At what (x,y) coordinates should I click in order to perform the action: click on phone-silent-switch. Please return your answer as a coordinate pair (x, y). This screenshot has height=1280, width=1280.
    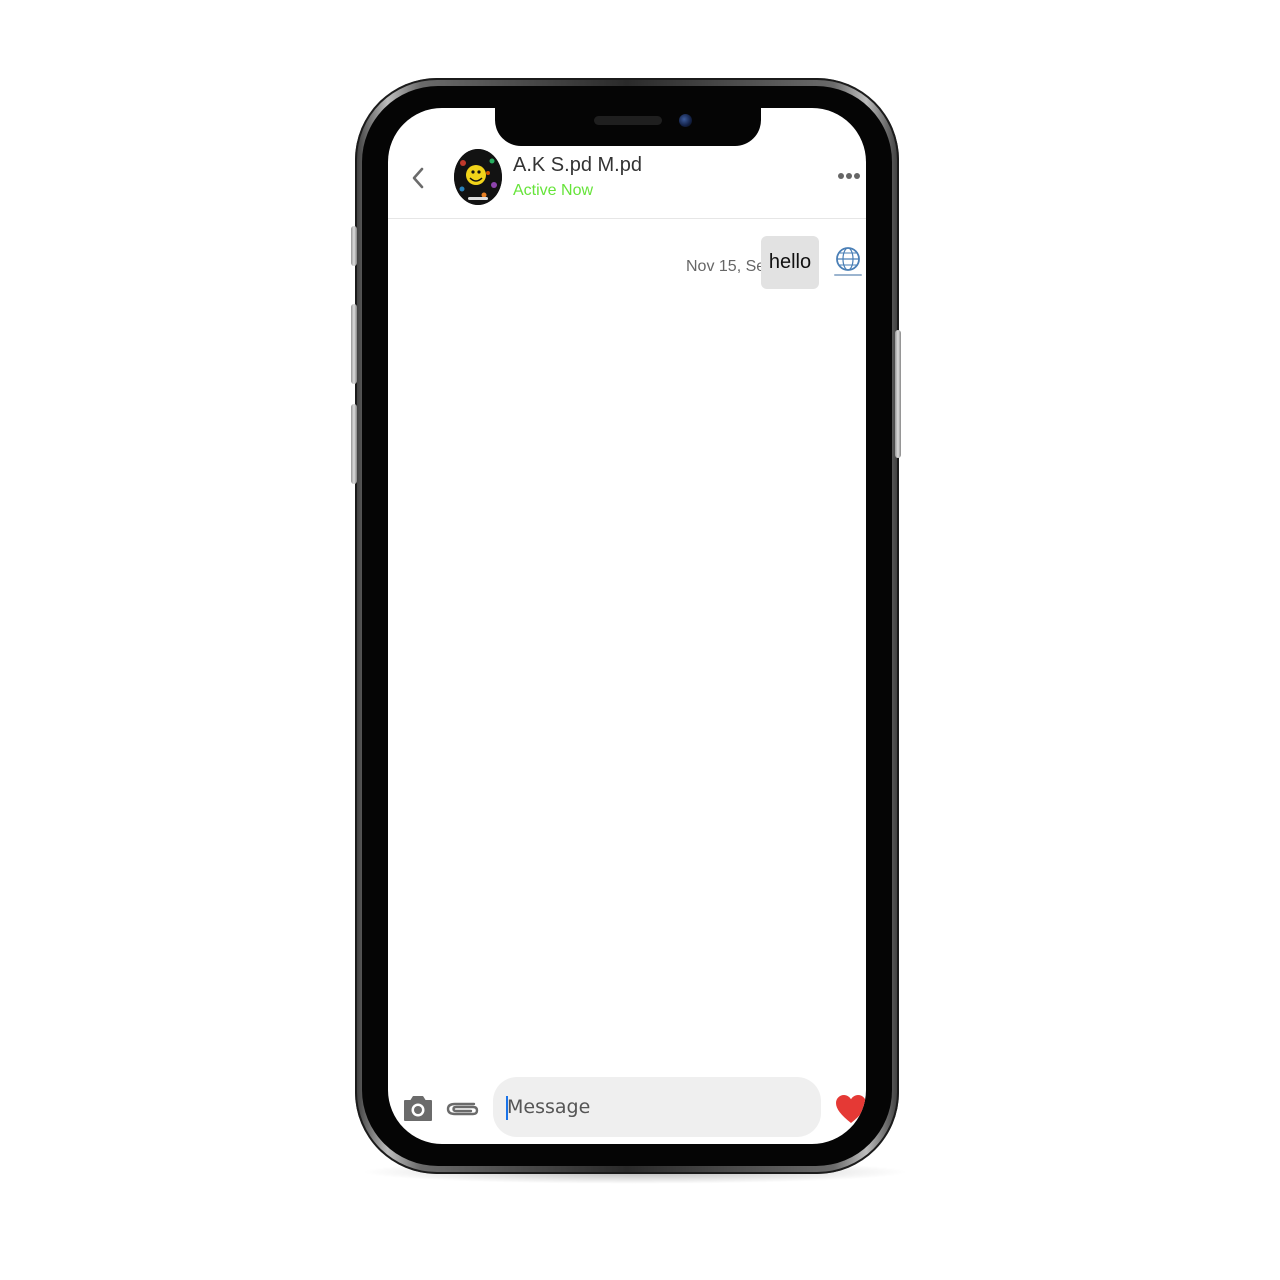
    Looking at the image, I should click on (354, 246).